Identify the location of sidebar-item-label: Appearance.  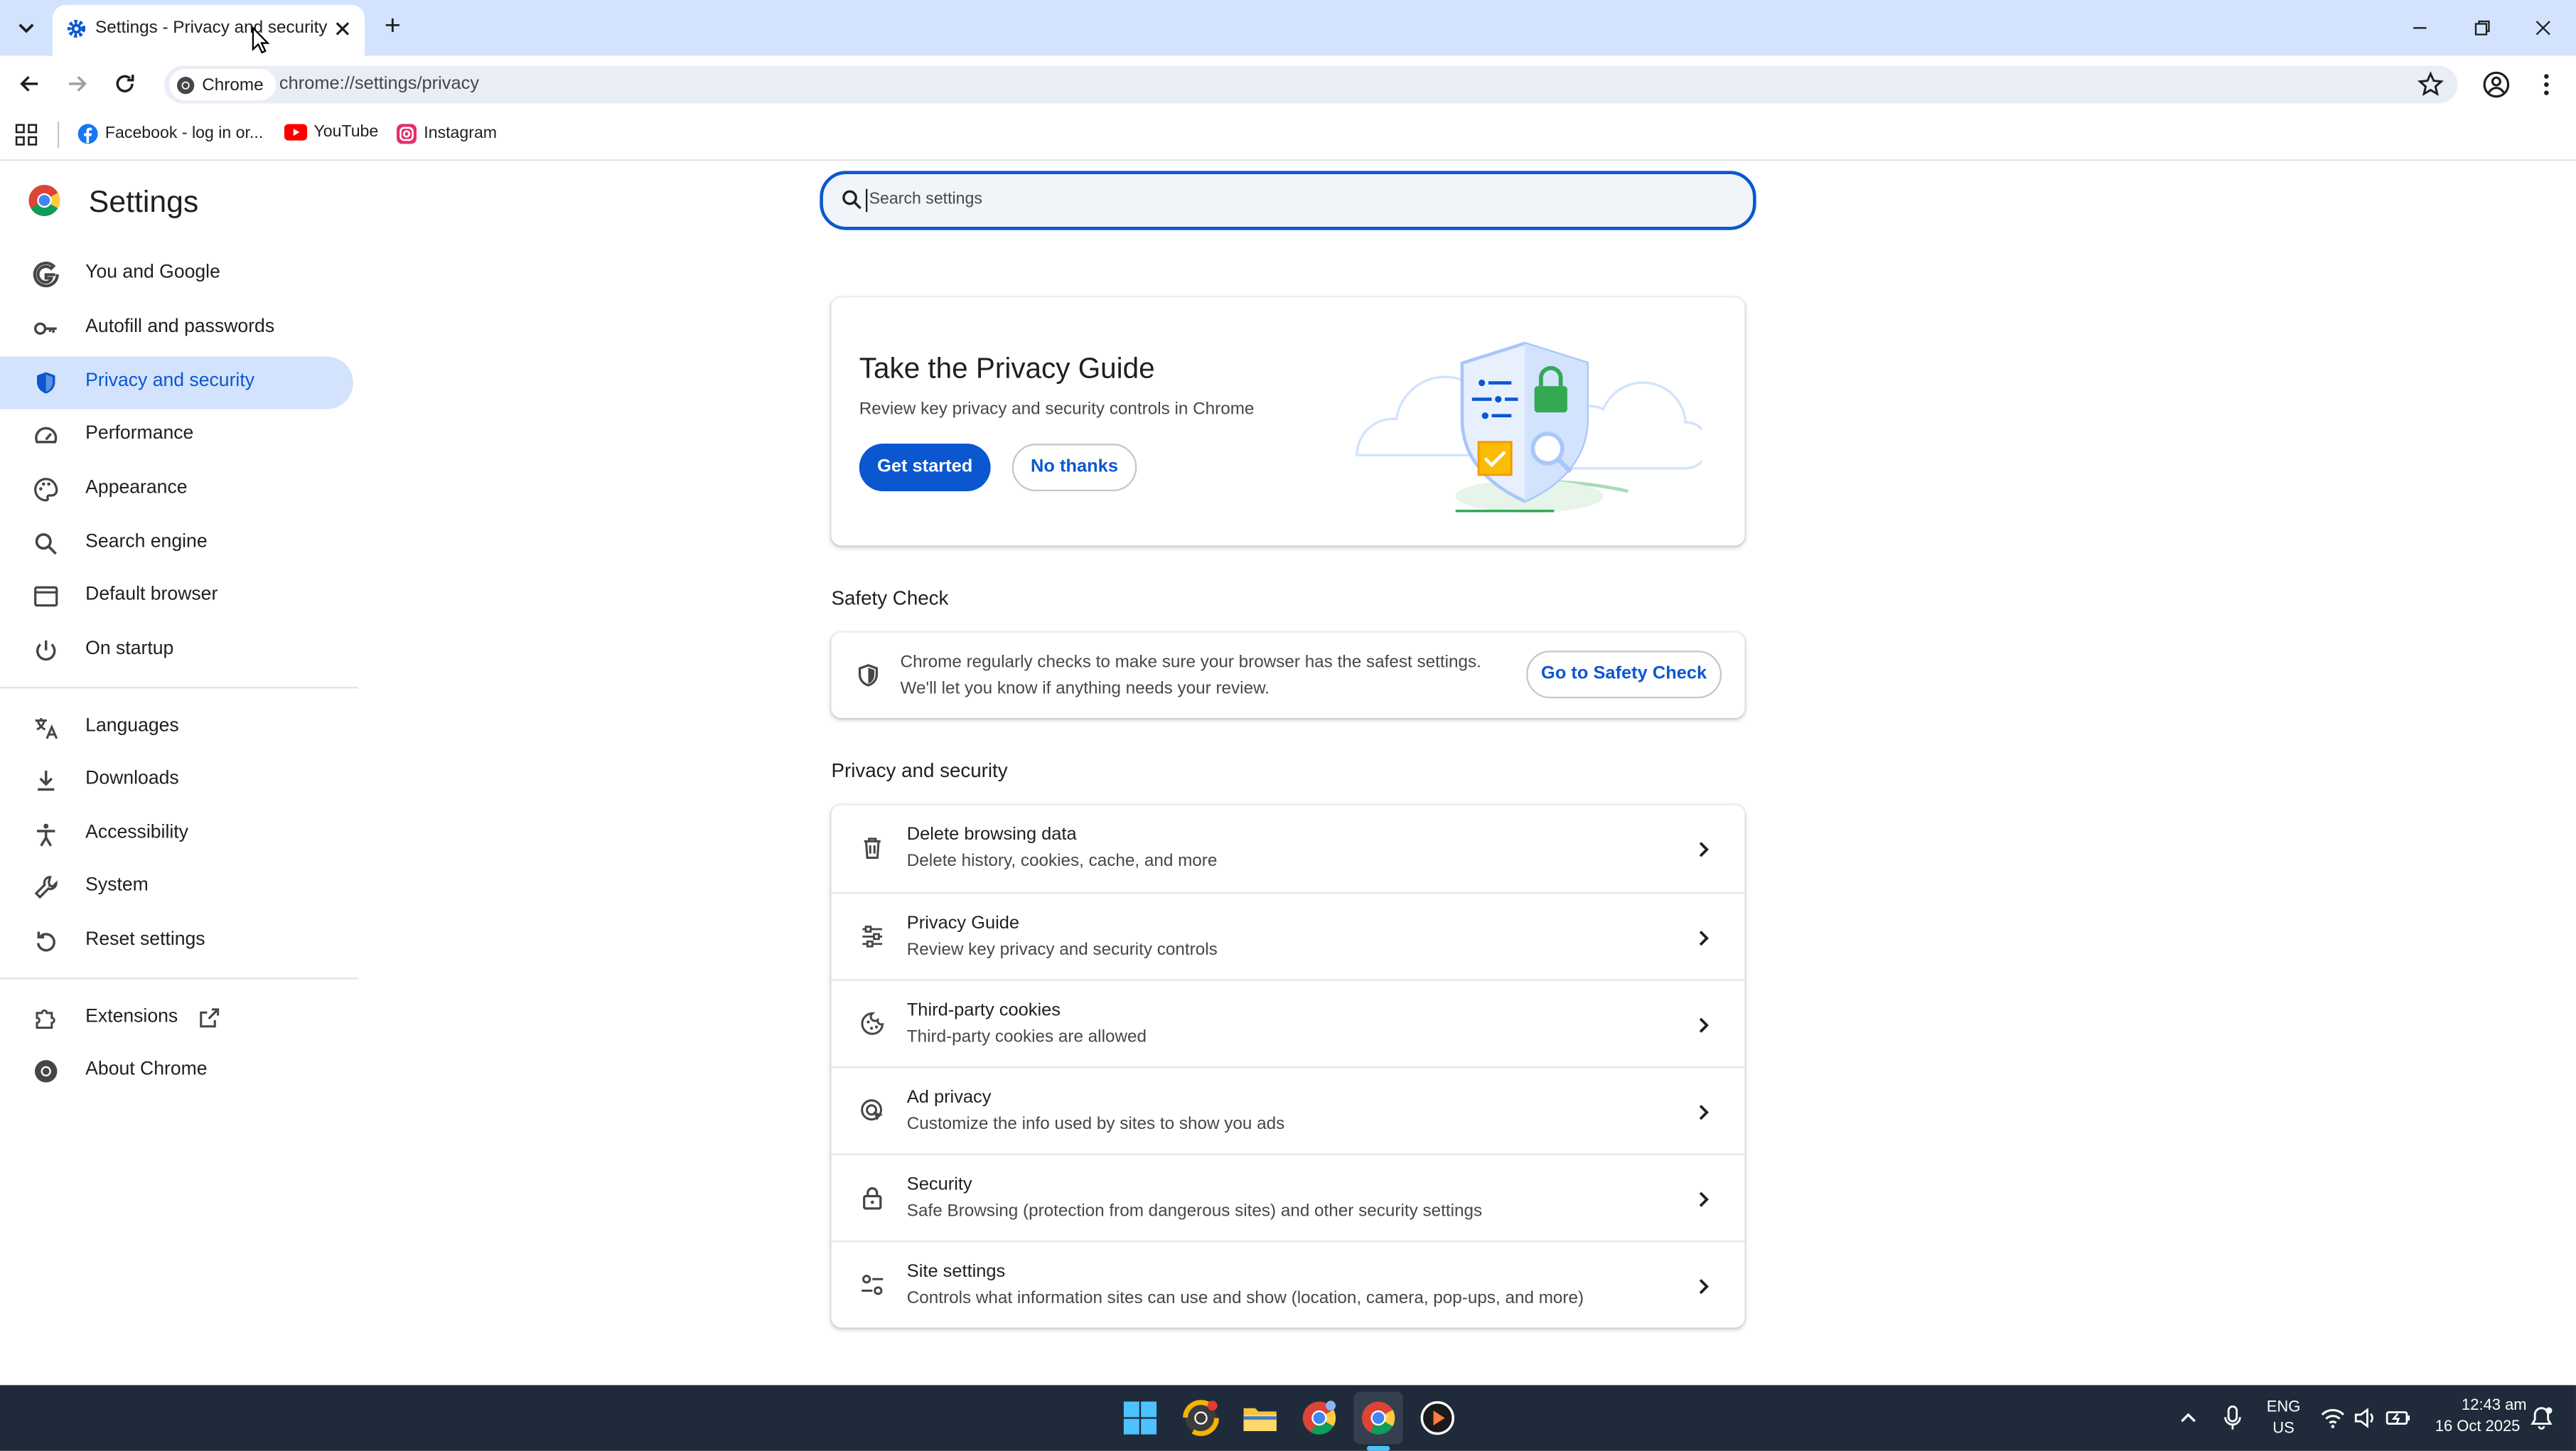
(136, 488).